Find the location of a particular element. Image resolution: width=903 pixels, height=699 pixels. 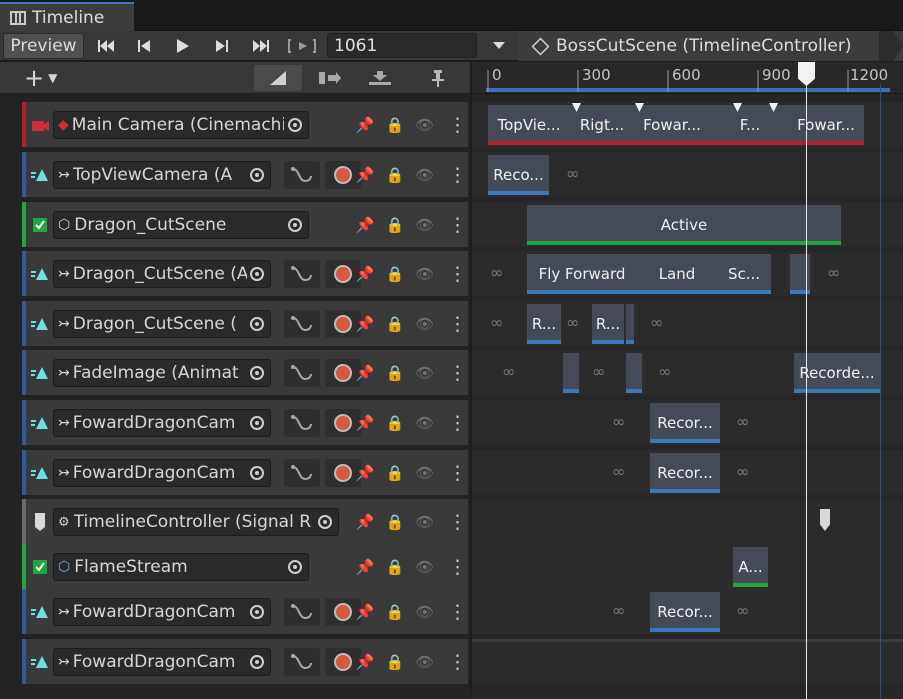

play-range-icon is located at coordinates (302, 46).